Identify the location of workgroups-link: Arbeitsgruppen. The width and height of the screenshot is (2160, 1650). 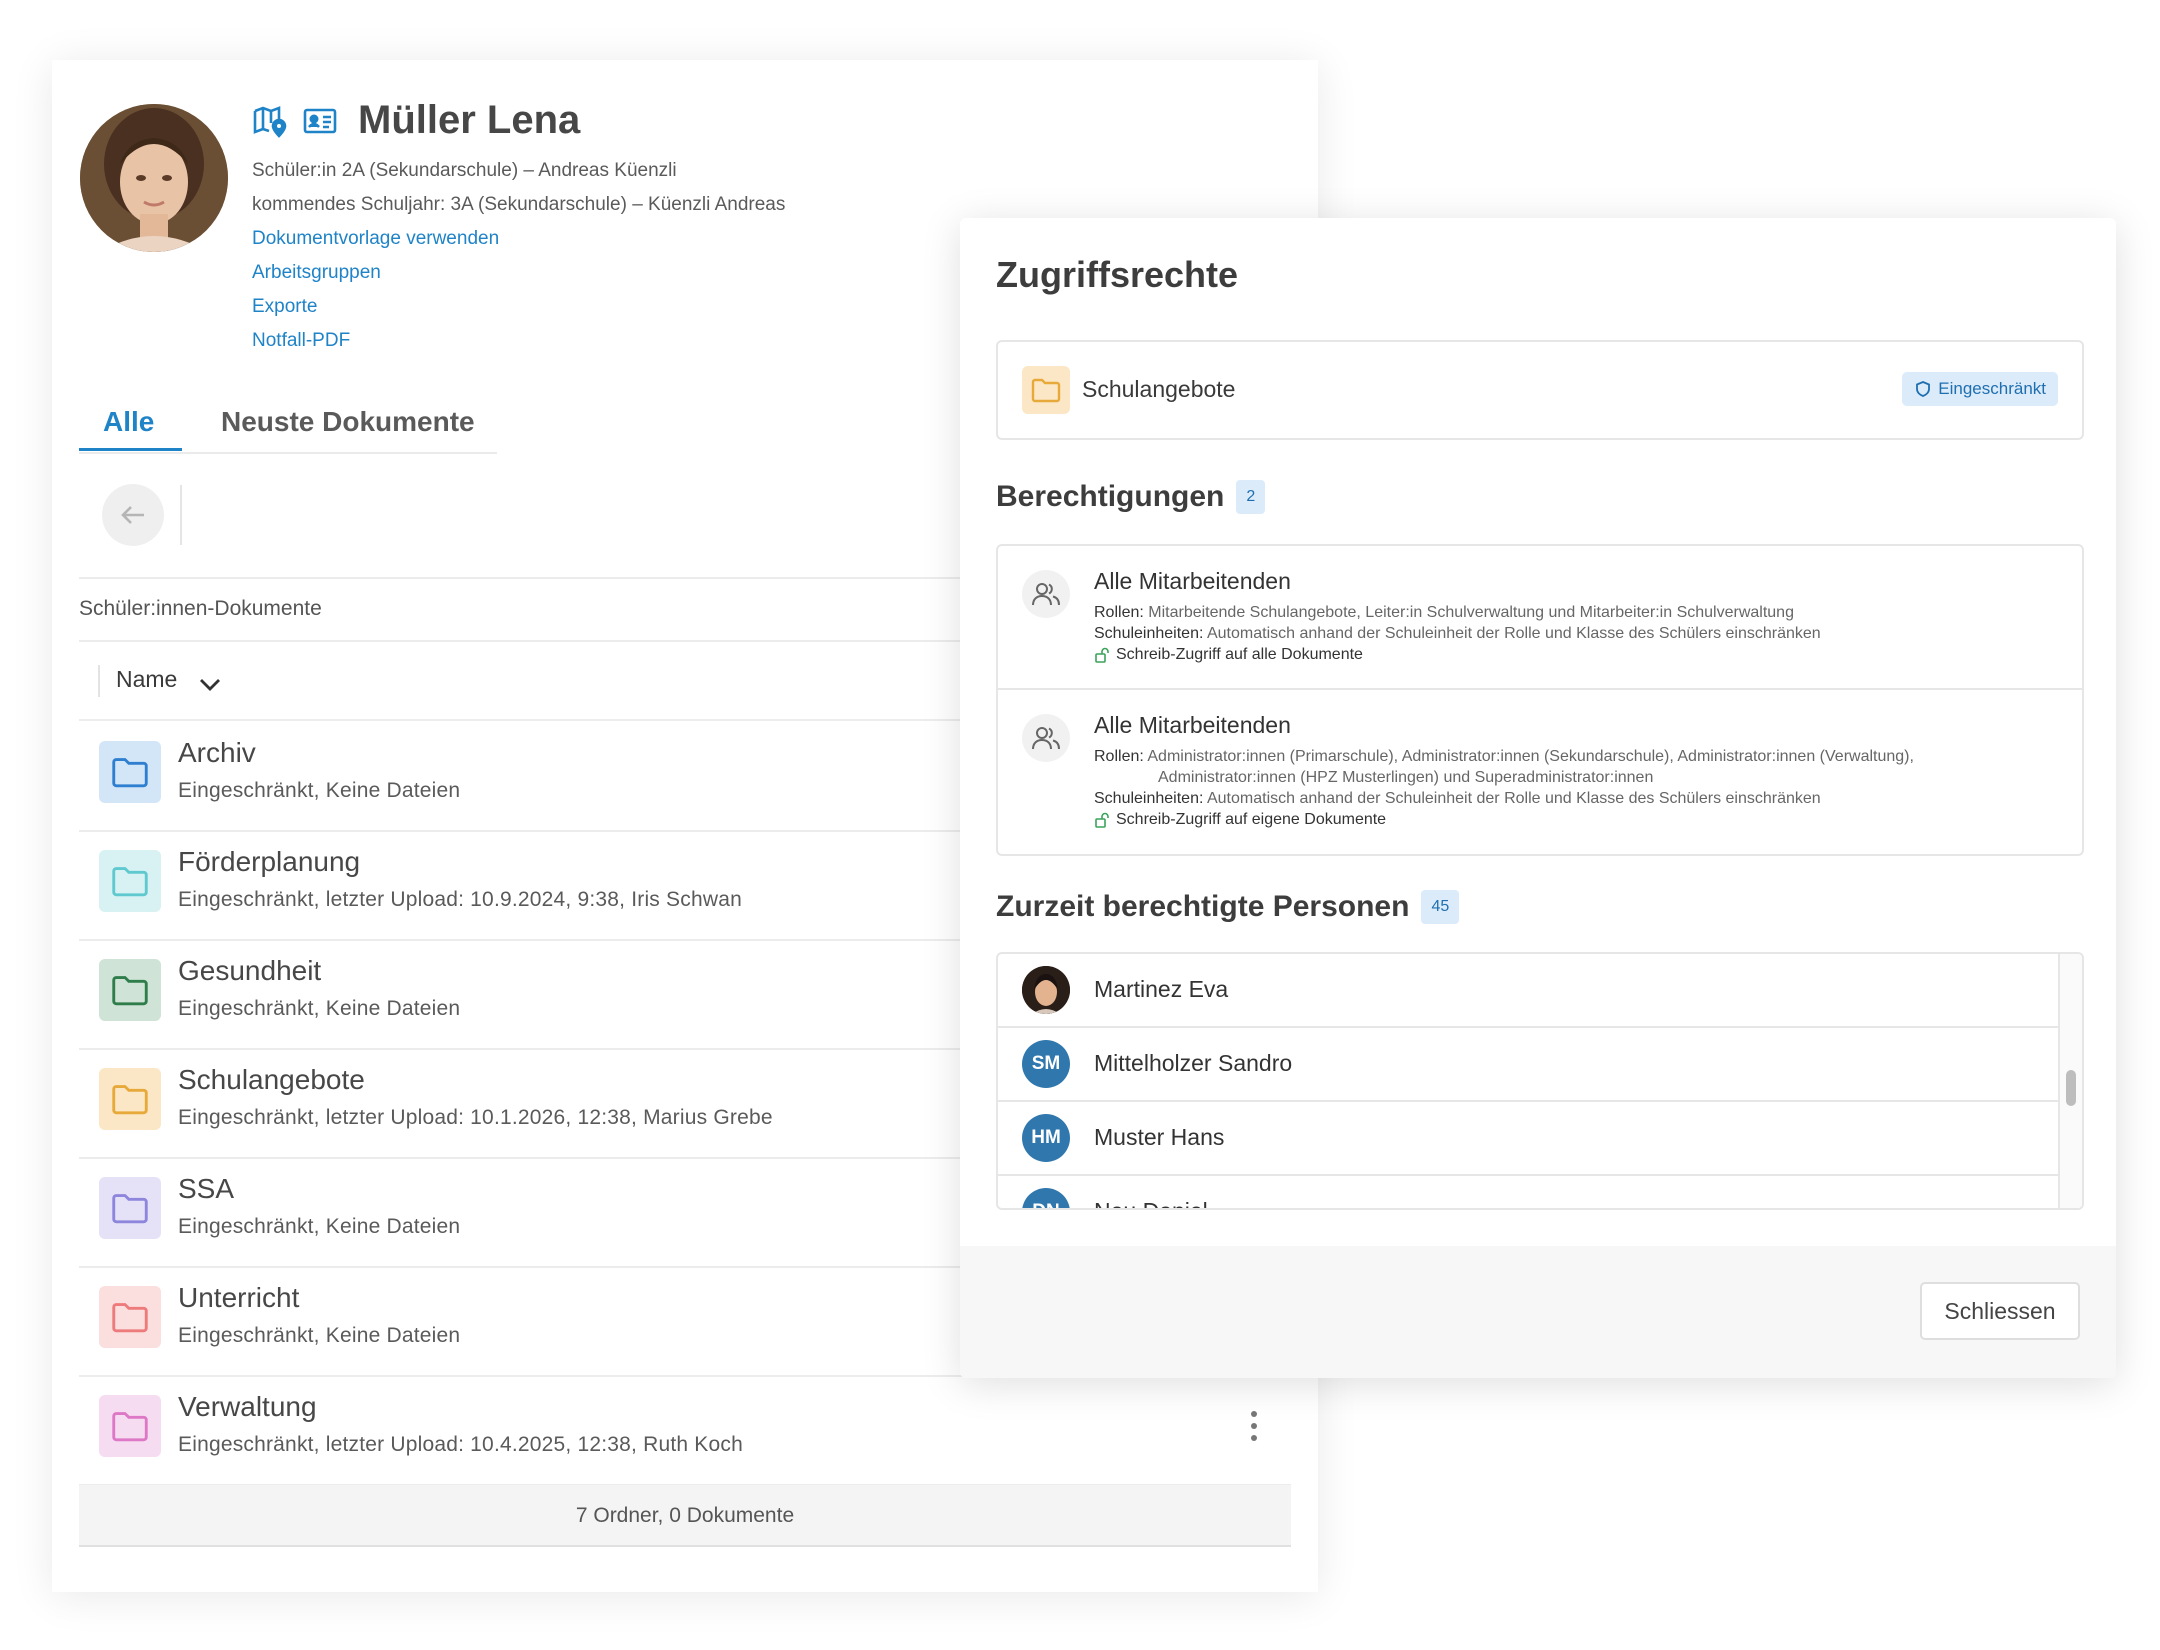
(316, 273).